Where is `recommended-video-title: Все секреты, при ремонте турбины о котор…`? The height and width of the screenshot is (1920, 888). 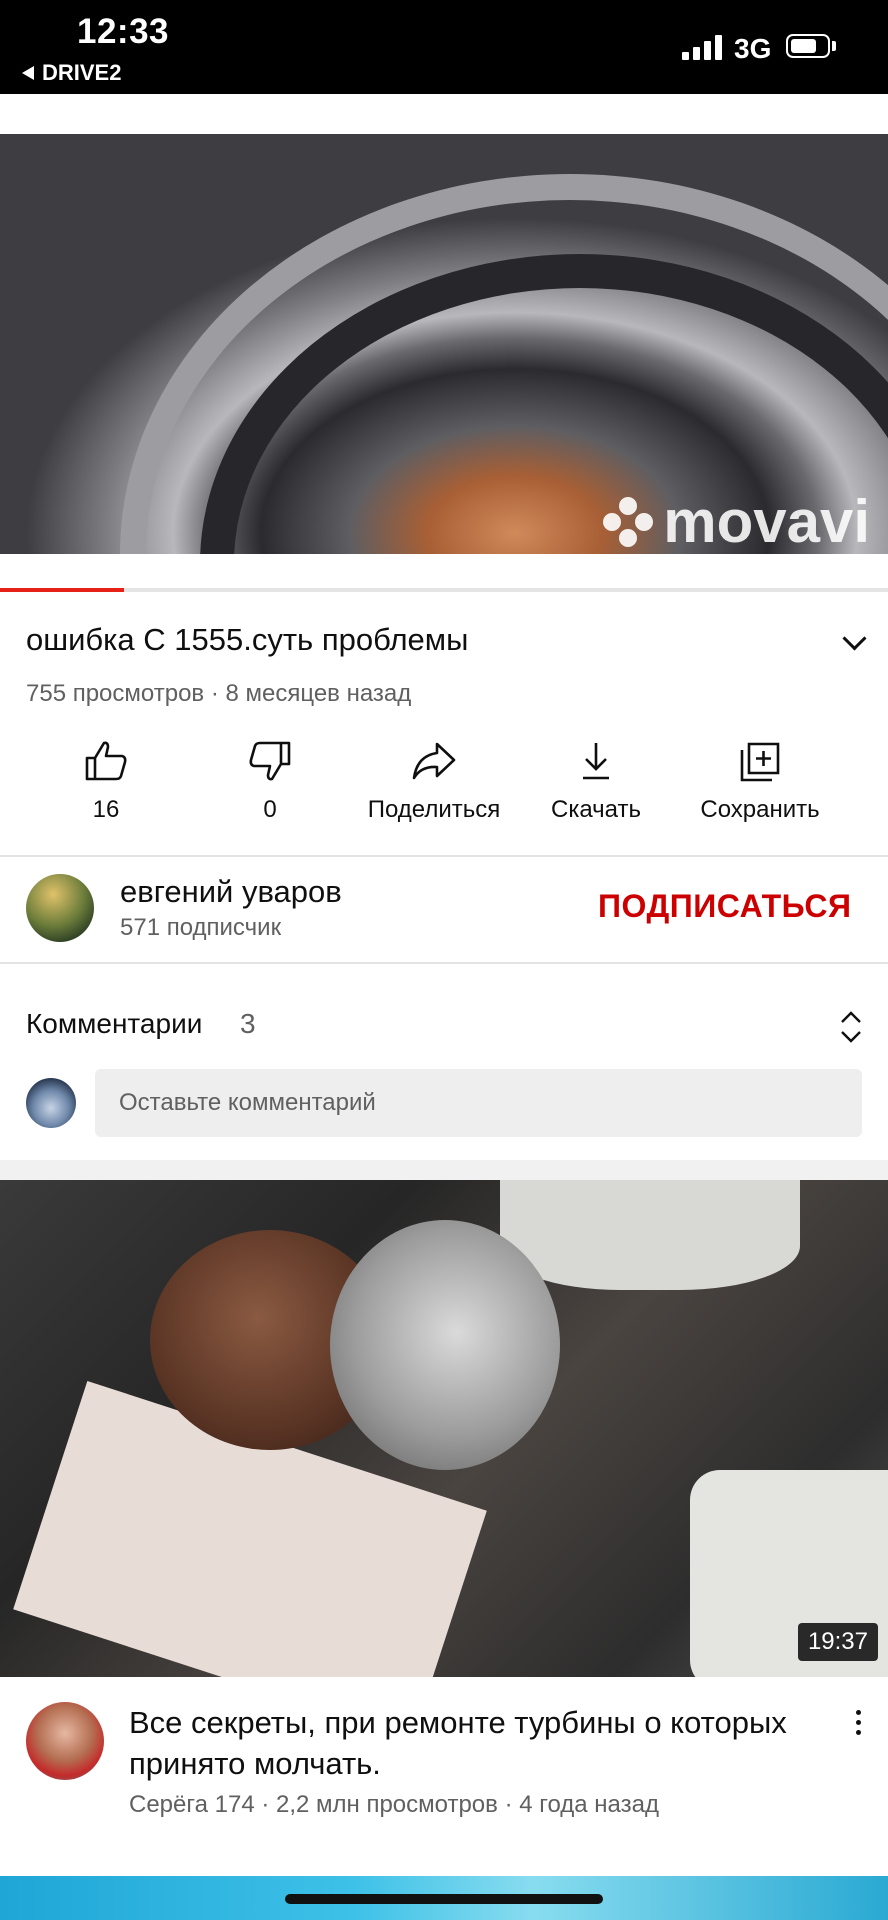
recommended-video-title: Все секреты, при ремонте турбины о котор… is located at coordinates (469, 1743).